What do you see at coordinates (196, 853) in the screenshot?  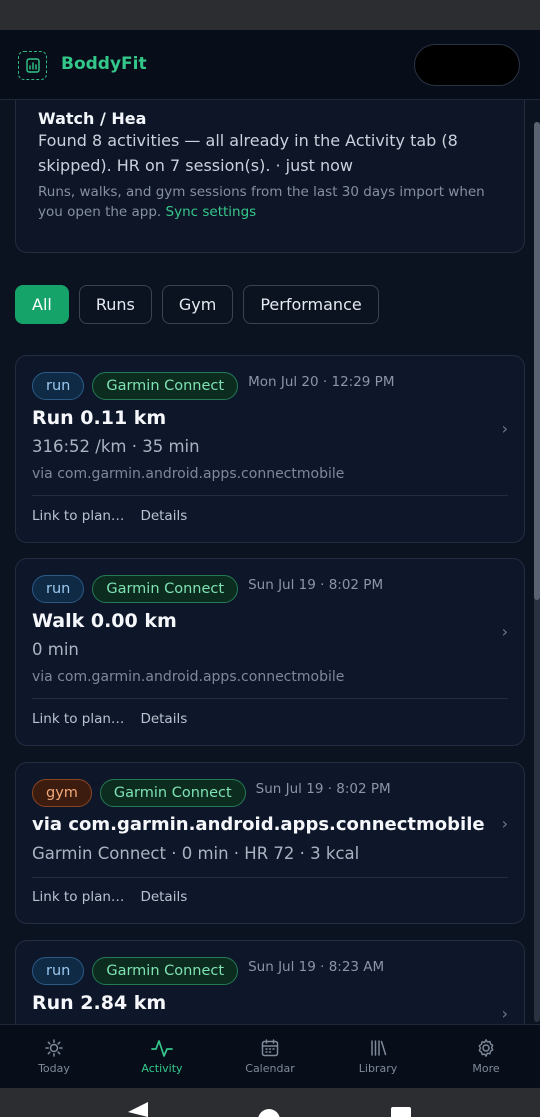 I see `activity-meta: Garmin Connect · 0 min · HR 72 · 3 kcal` at bounding box center [196, 853].